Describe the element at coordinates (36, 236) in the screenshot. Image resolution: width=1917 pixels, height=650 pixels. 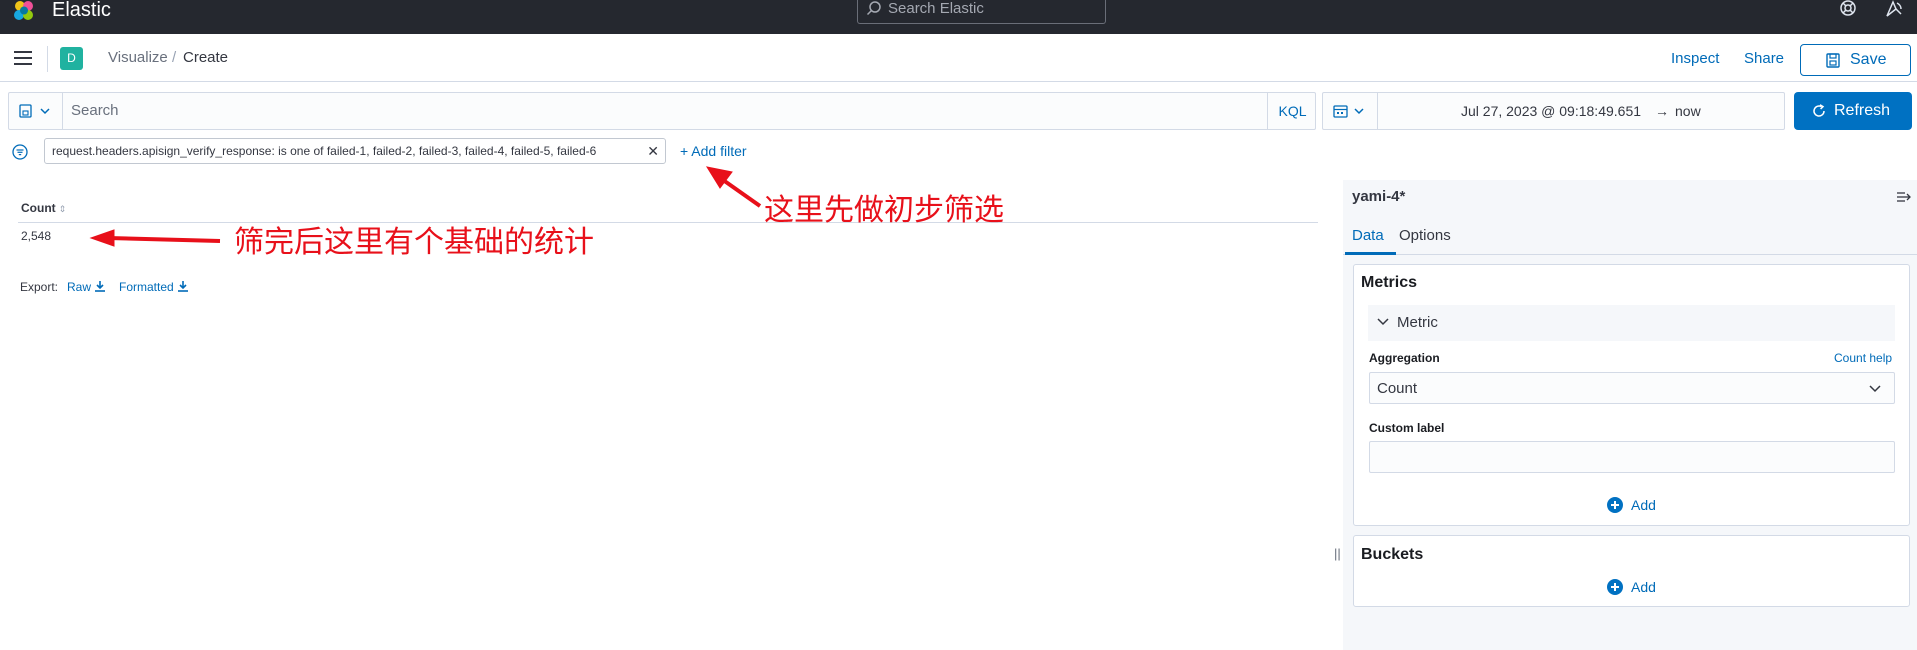
I see `table-cell-count: 2,548` at that location.